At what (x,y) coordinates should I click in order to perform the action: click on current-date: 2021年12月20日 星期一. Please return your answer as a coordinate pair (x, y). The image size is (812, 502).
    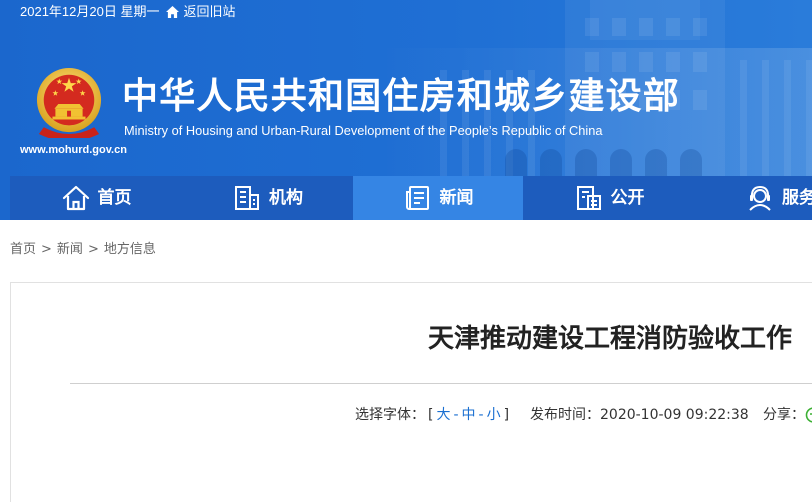
    Looking at the image, I should click on (90, 11).